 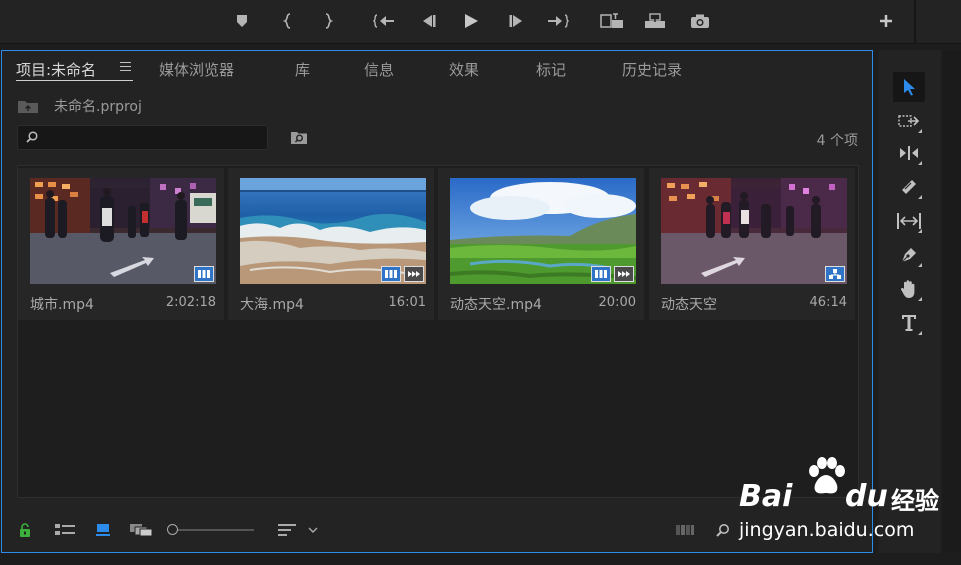 I want to click on type-tool, so click(x=909, y=323).